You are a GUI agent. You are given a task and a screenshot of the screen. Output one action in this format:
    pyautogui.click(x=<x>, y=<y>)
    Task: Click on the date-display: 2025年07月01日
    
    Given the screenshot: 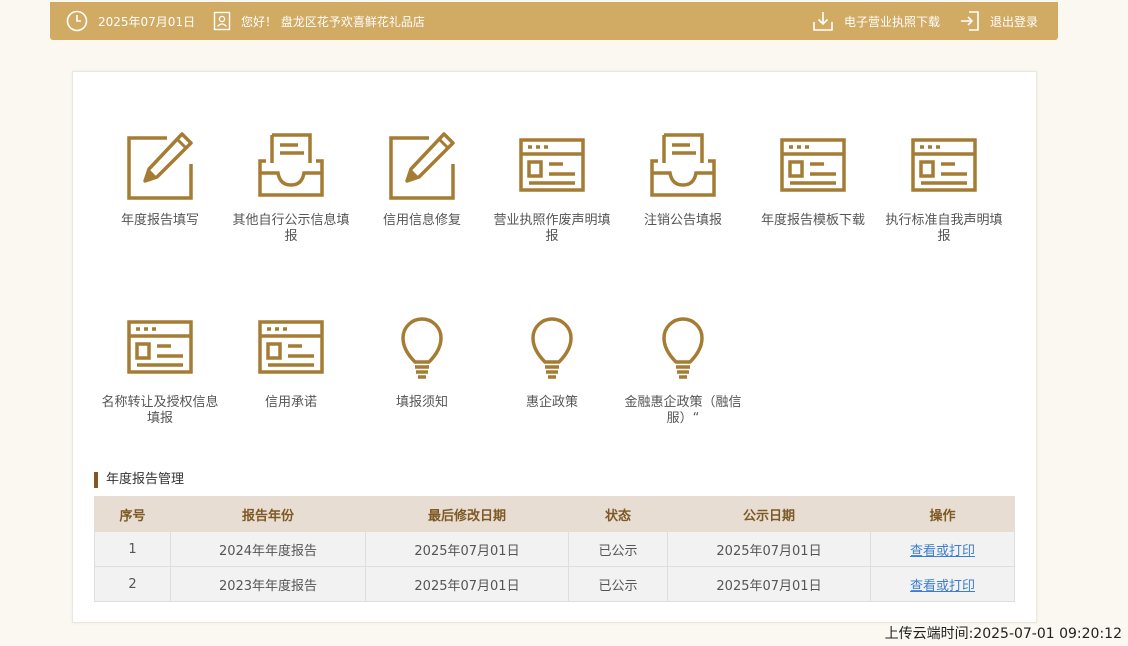 What is the action you would take?
    pyautogui.click(x=130, y=21)
    